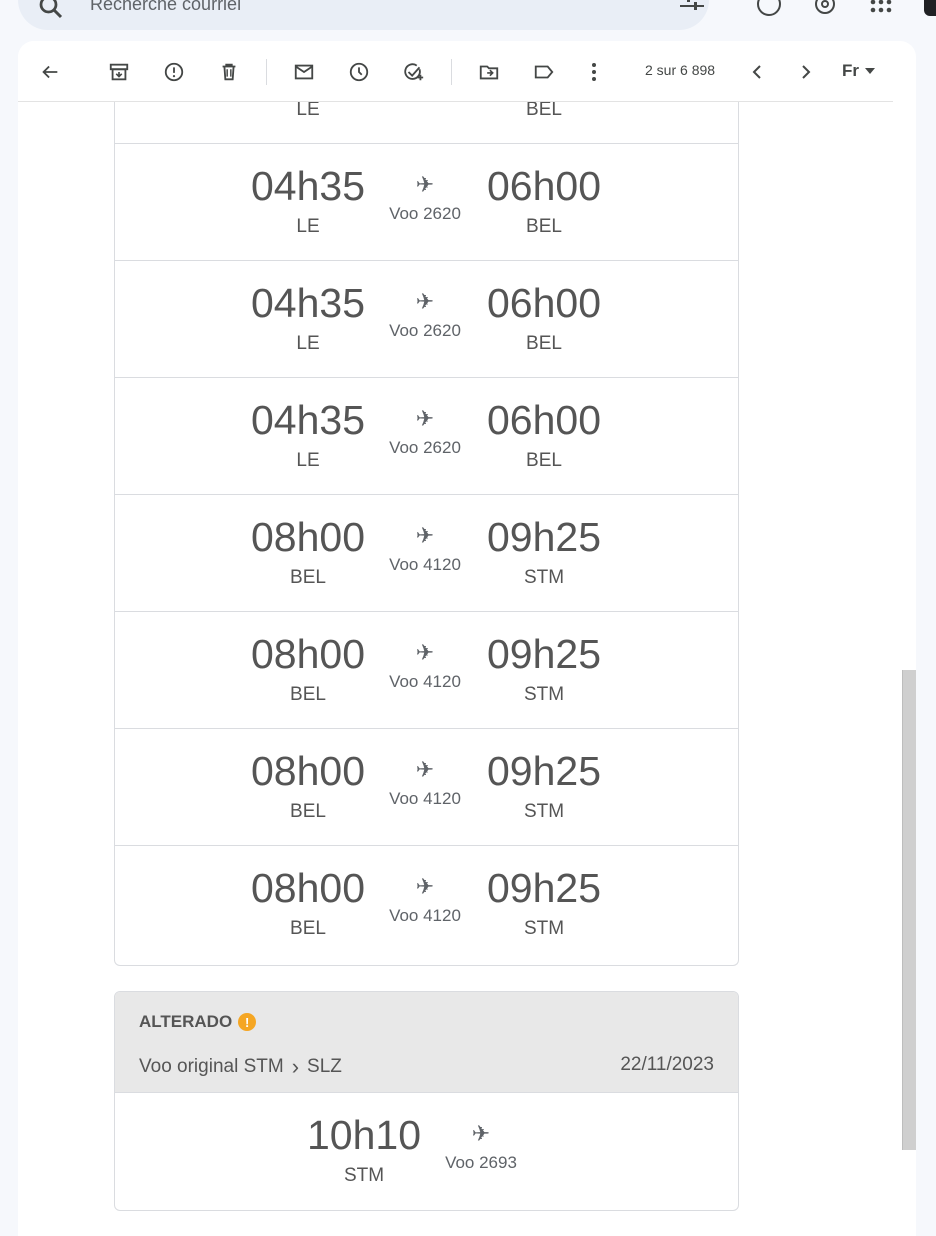 The width and height of the screenshot is (936, 1236). I want to click on search-bar: Recherche courriel, so click(363, 15).